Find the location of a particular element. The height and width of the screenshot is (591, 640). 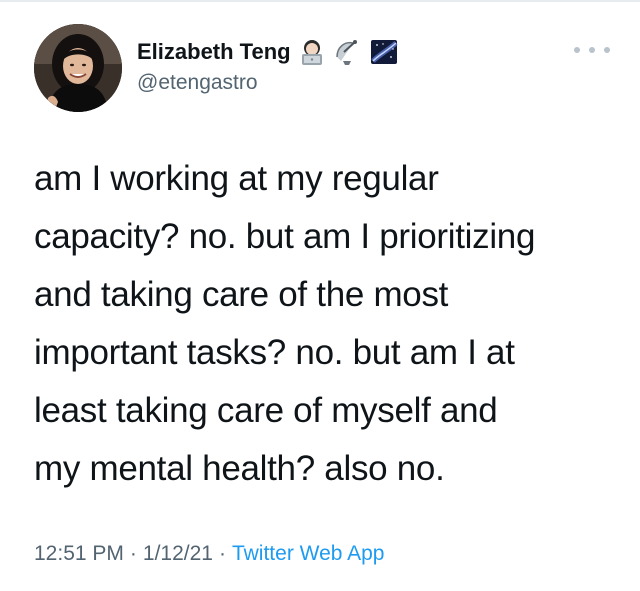

user-handle: @etengastro is located at coordinates (197, 83).